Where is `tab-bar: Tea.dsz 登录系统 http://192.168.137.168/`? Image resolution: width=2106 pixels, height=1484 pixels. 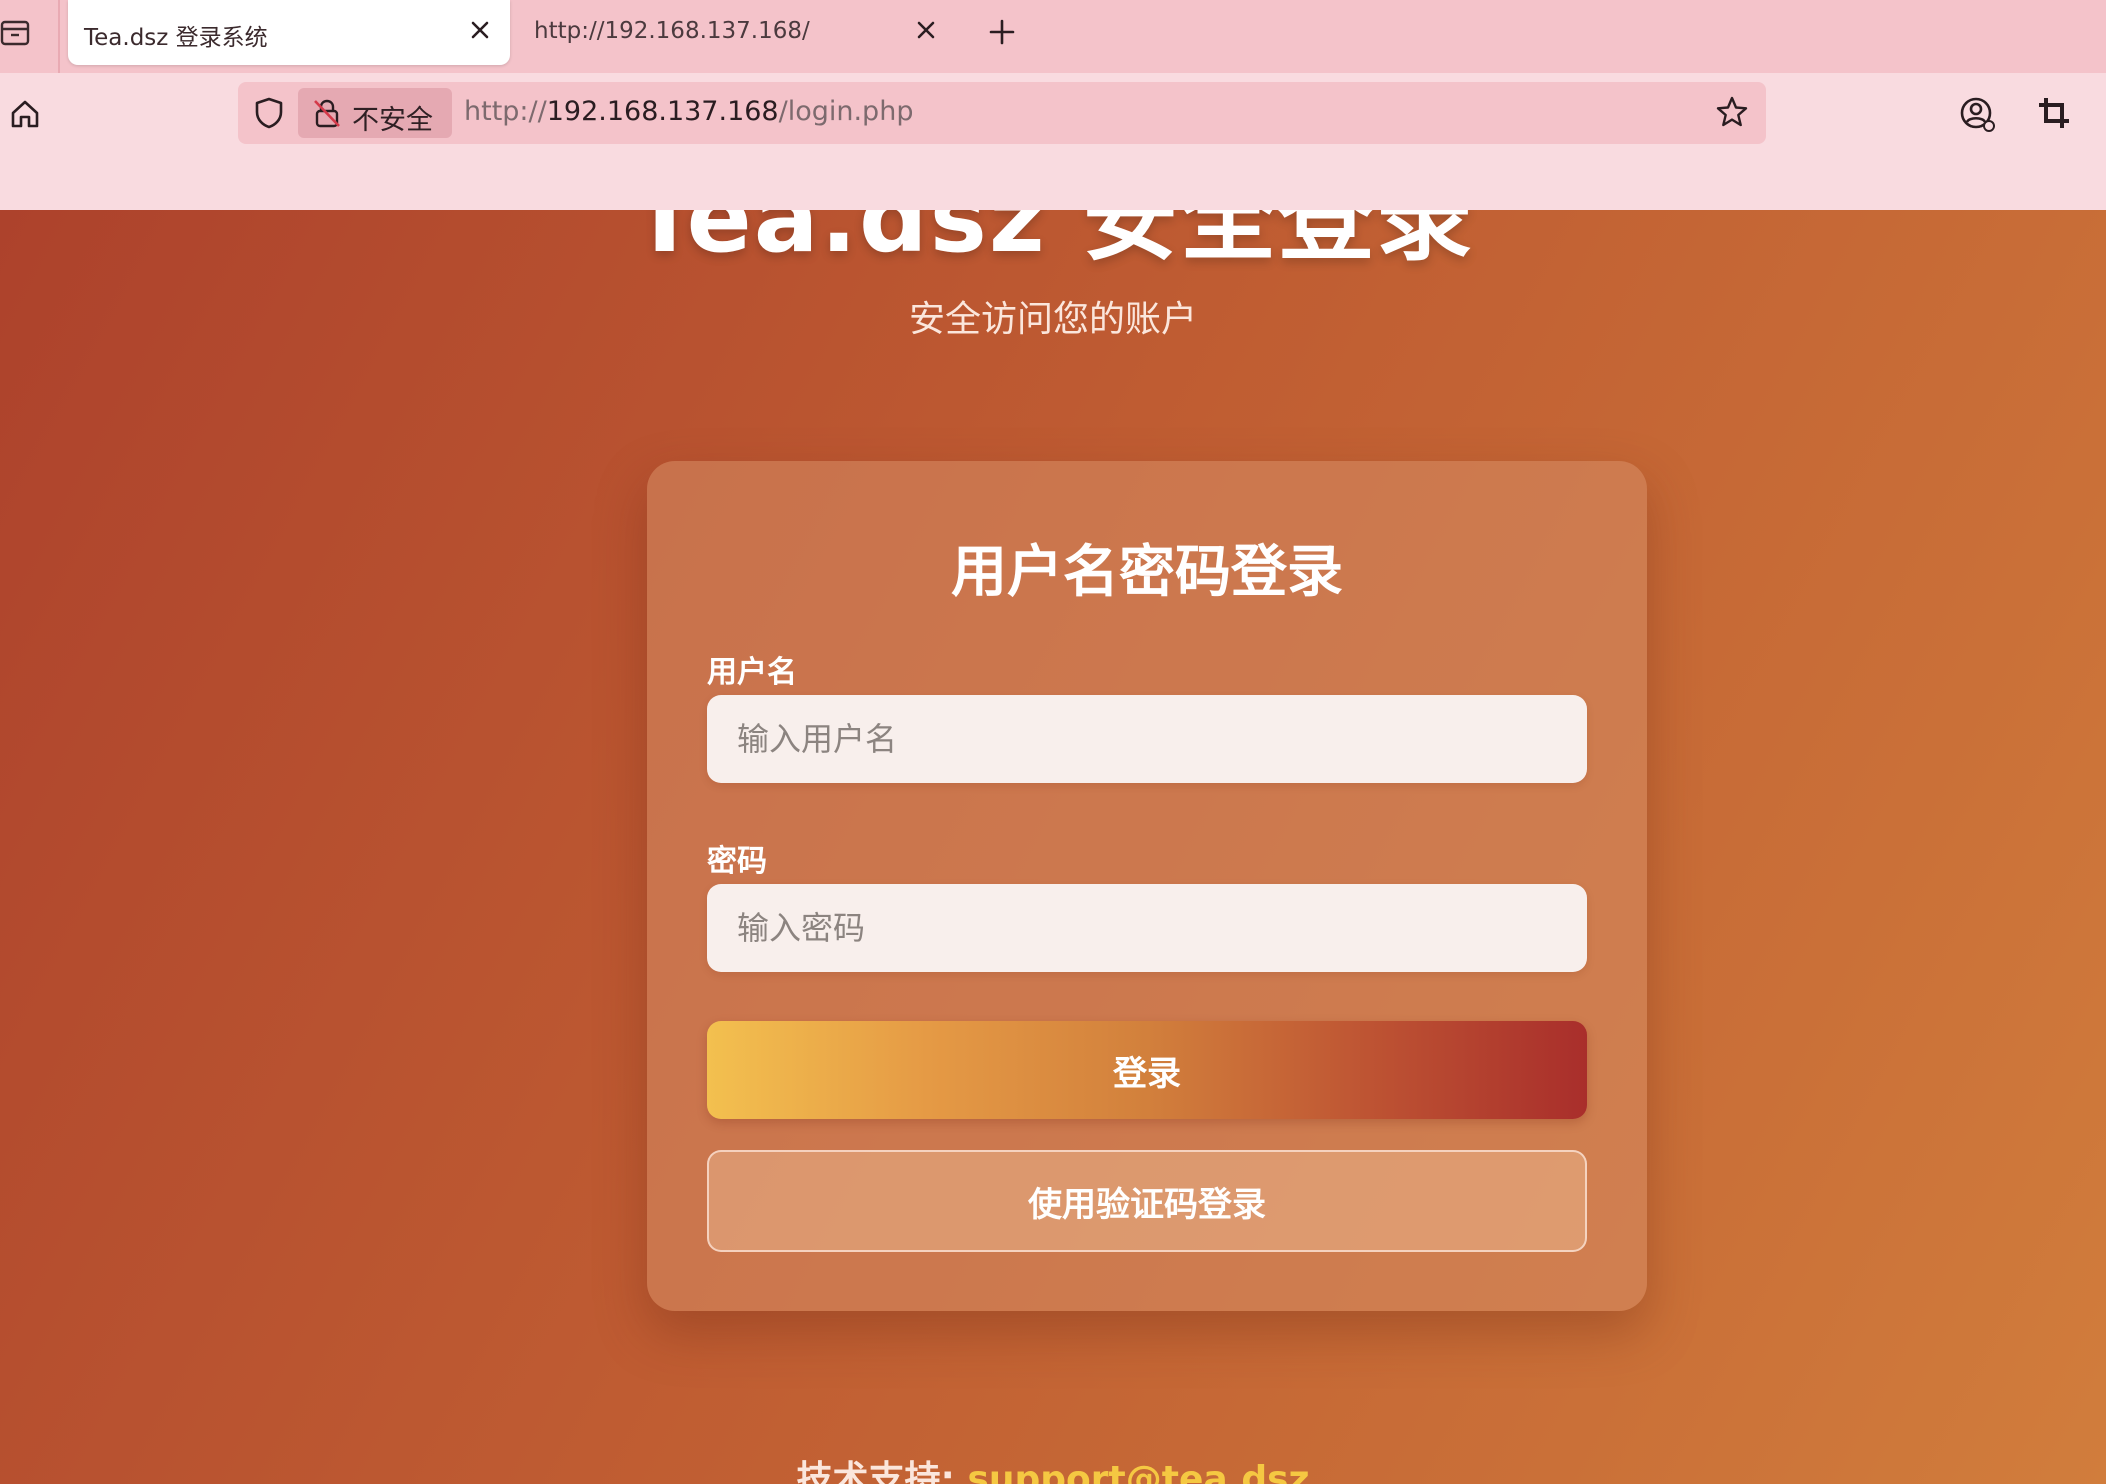
tab-bar: Tea.dsz 登录系统 http://192.168.137.168/ is located at coordinates (1053, 36).